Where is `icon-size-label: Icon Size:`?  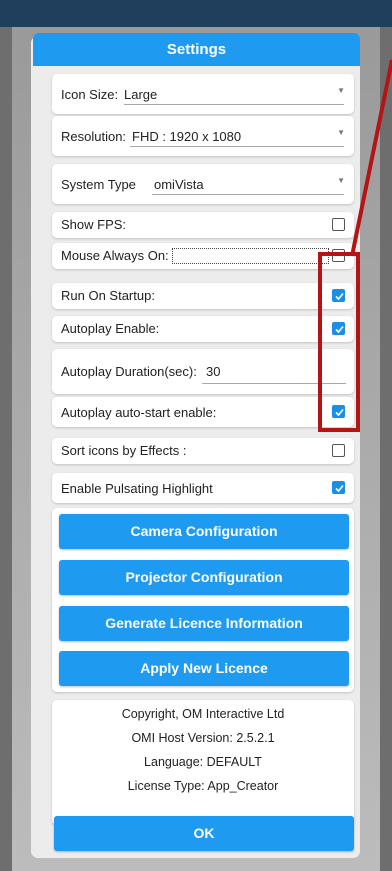
icon-size-label: Icon Size: is located at coordinates (90, 94).